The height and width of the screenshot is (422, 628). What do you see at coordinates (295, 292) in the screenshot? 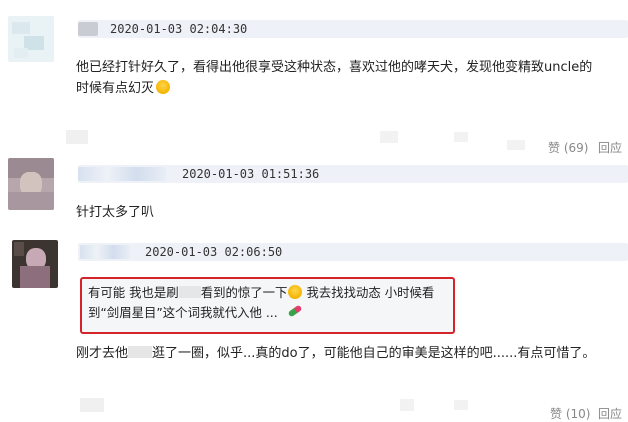
I see `sad-emoji-icon` at bounding box center [295, 292].